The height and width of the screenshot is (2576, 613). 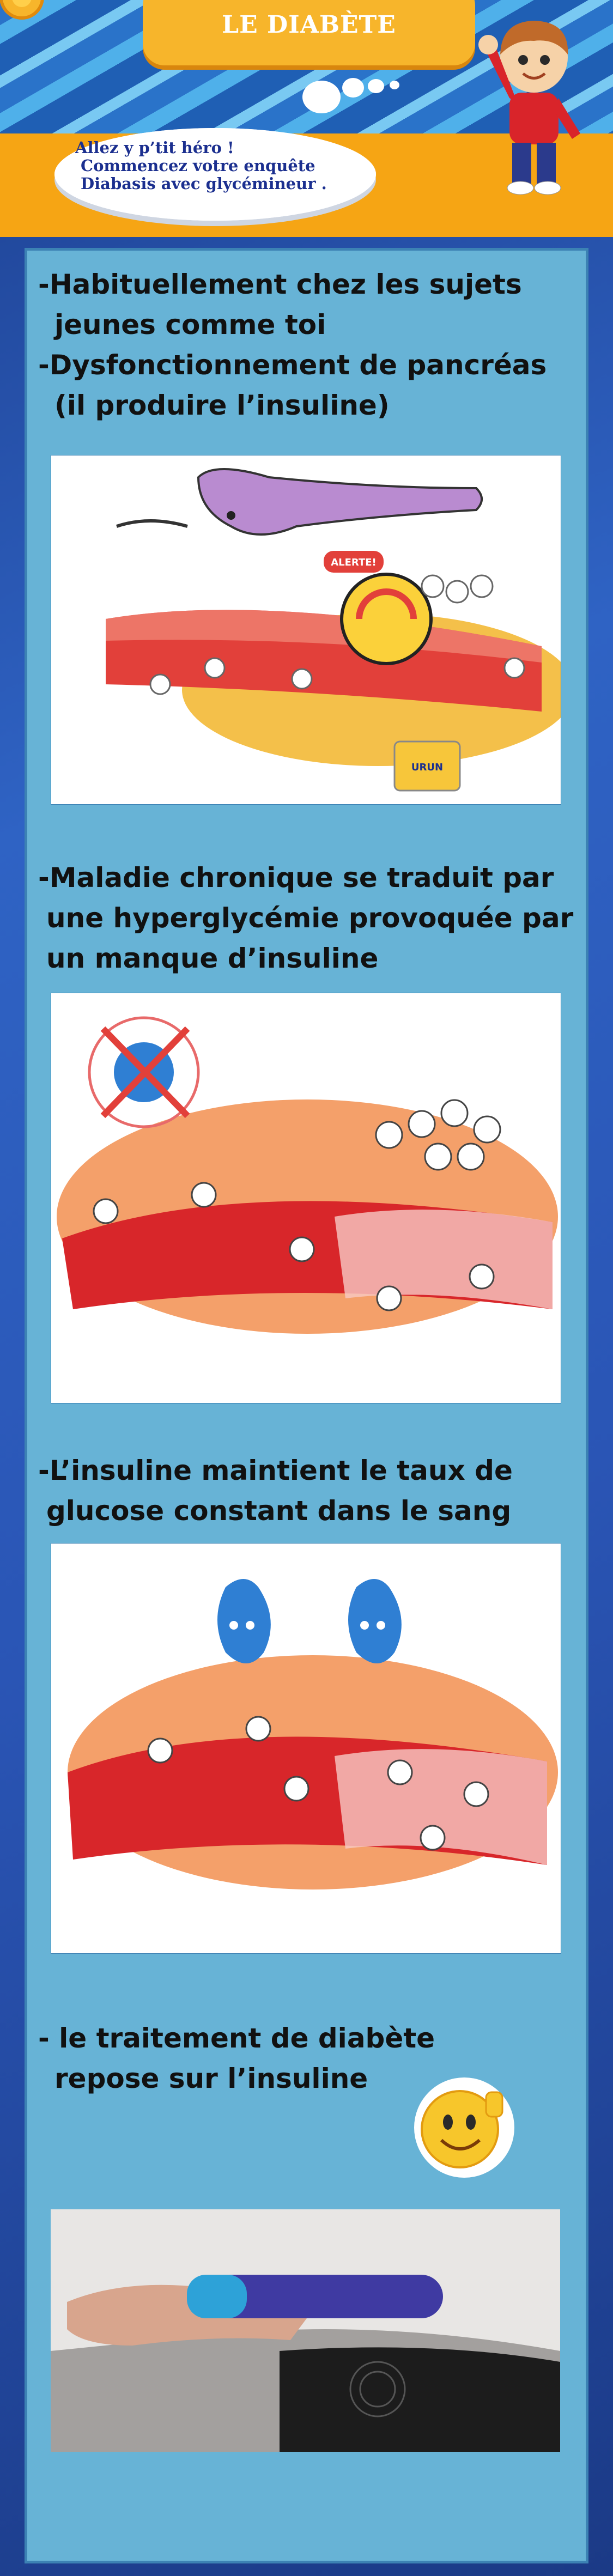 I want to click on insulin-image, so click(x=313, y=1735).